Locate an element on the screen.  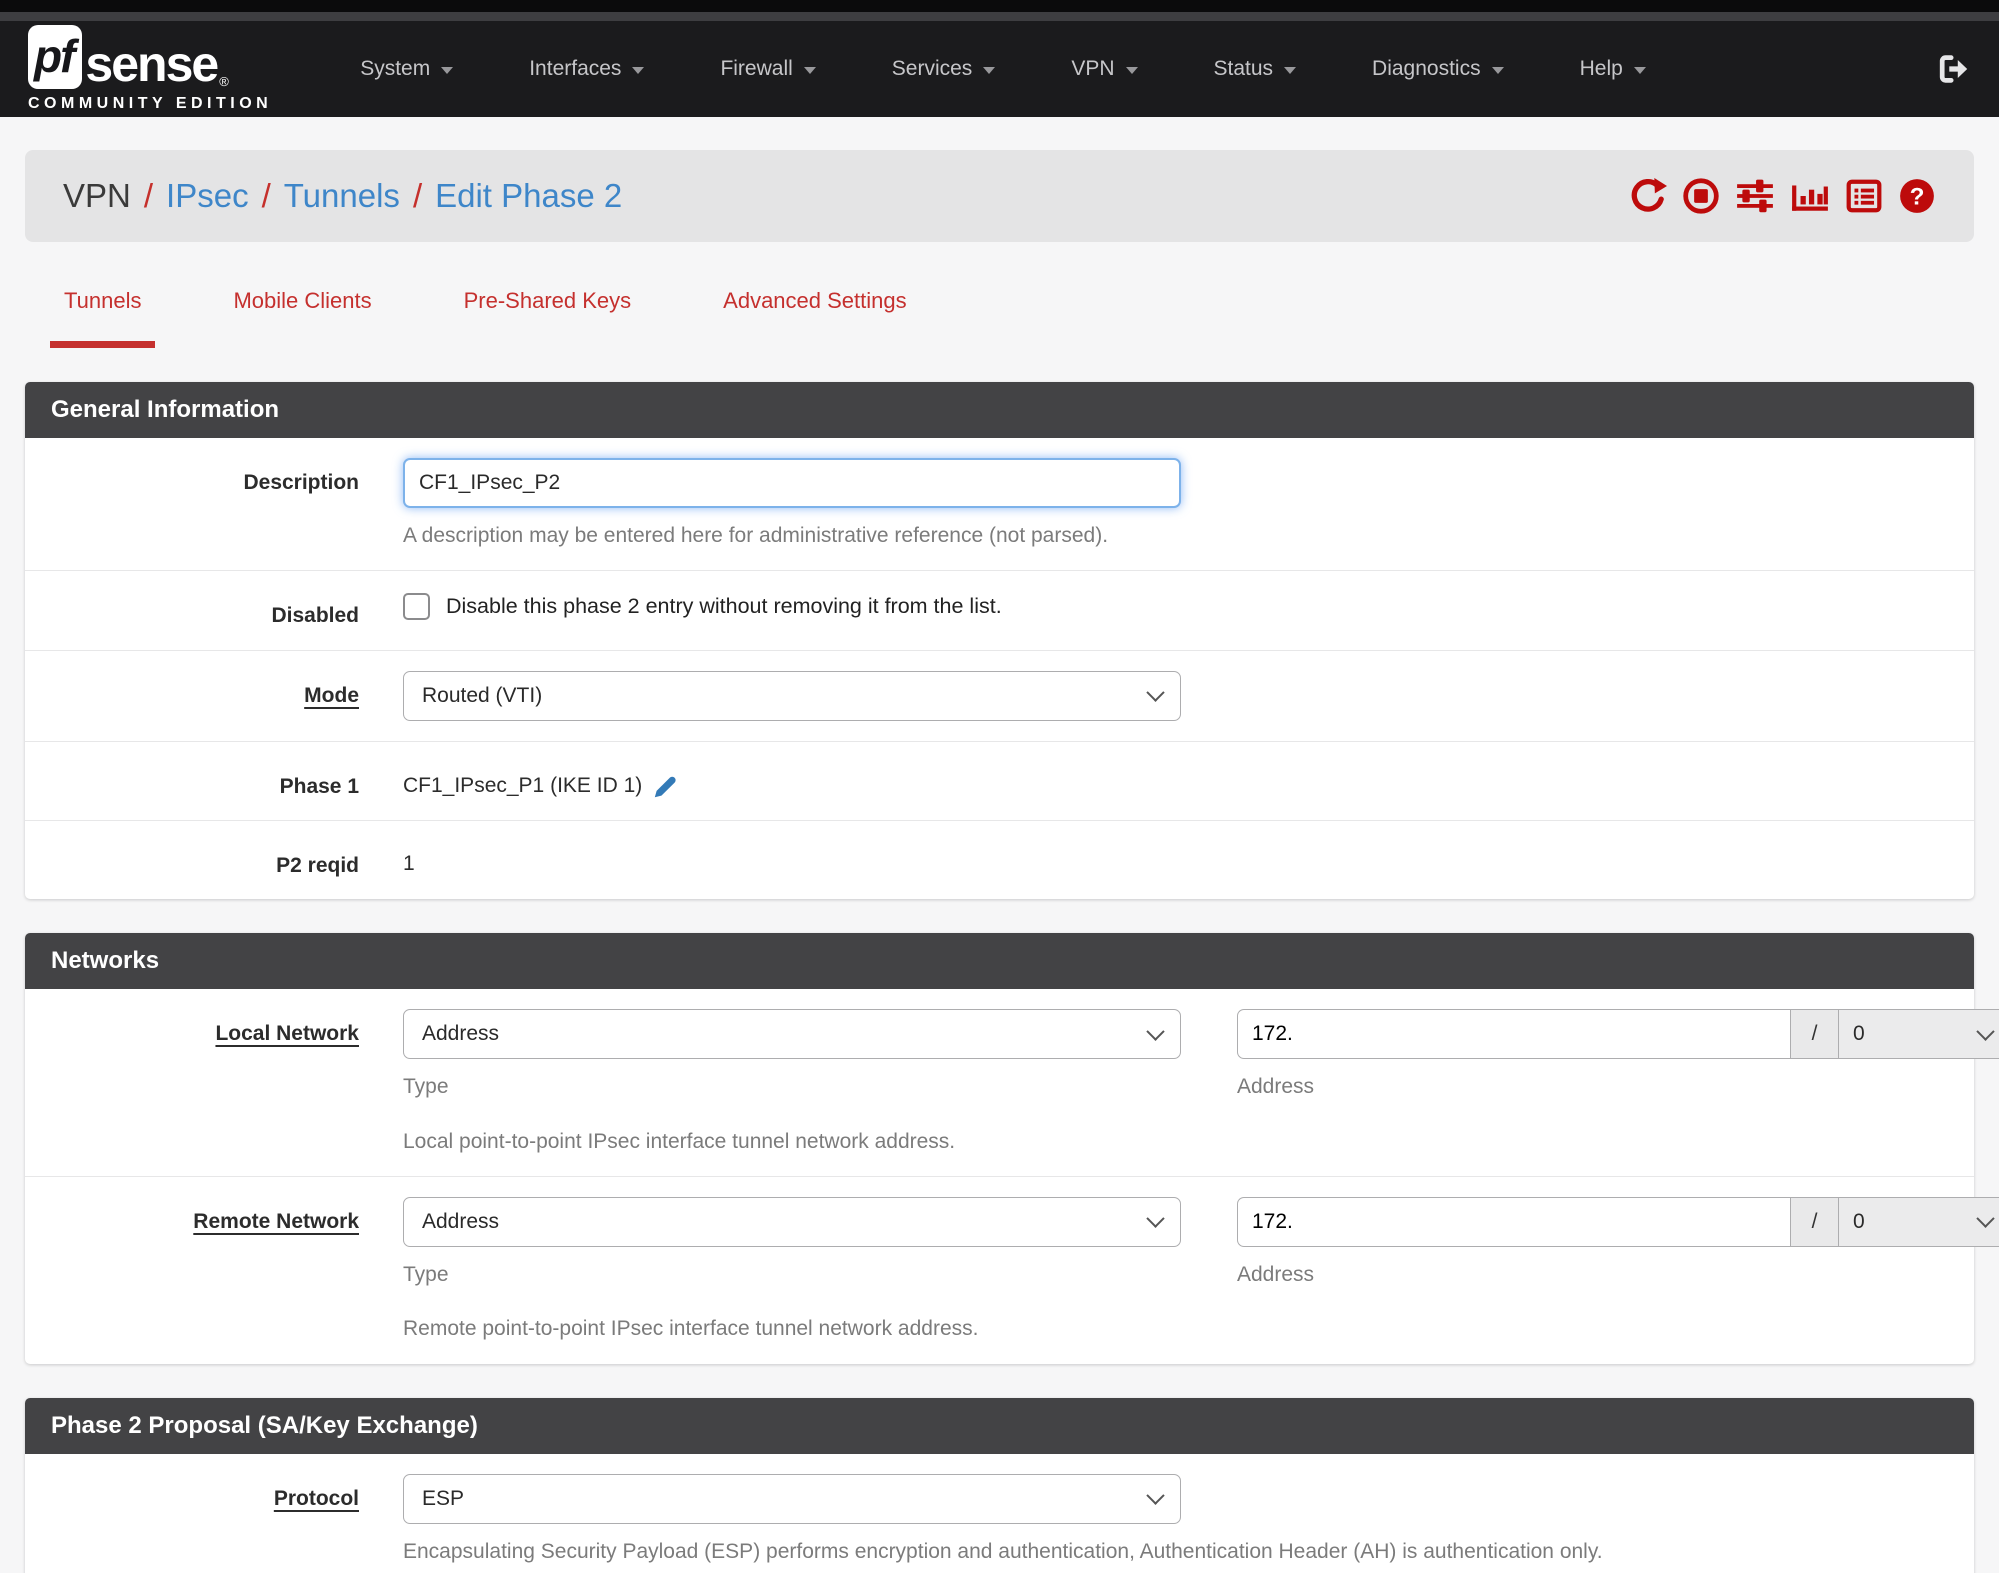
description-label: Description is located at coordinates (301, 482).